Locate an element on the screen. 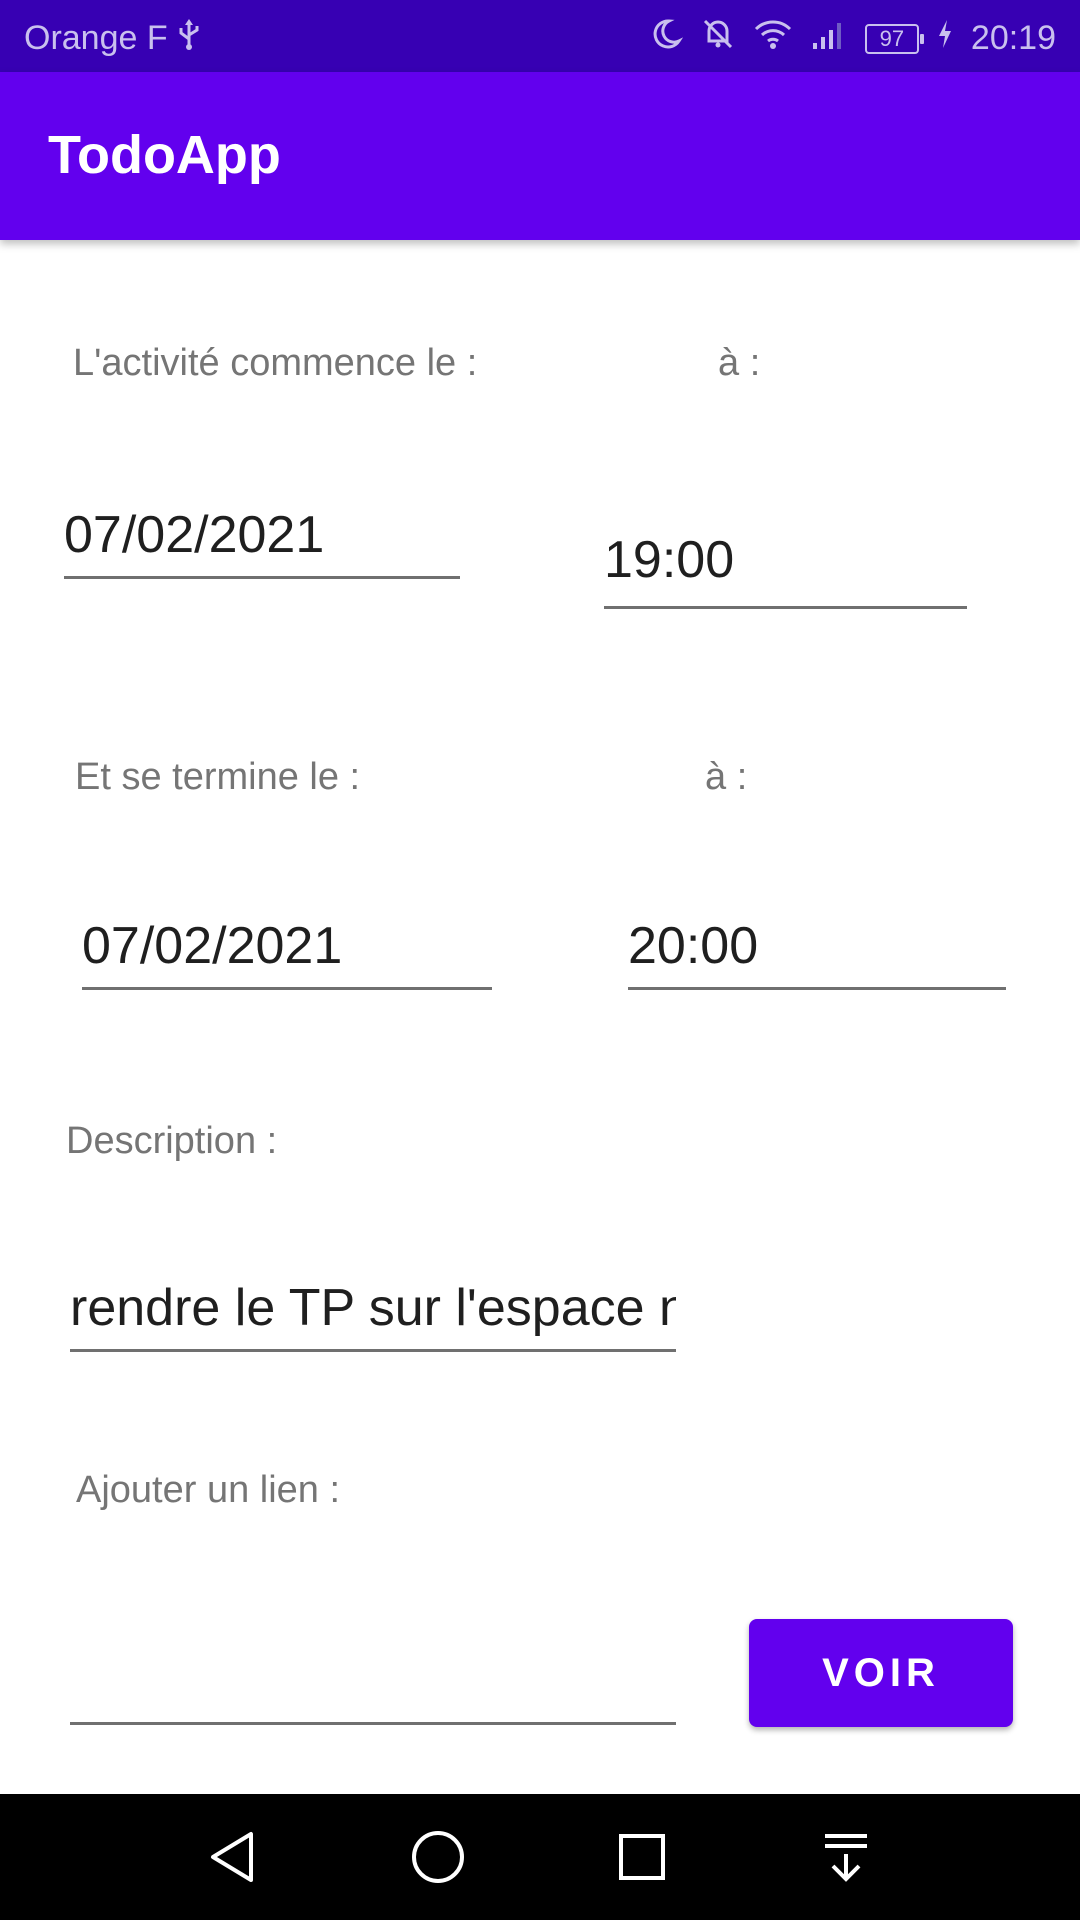  link-field is located at coordinates (373, 1687).